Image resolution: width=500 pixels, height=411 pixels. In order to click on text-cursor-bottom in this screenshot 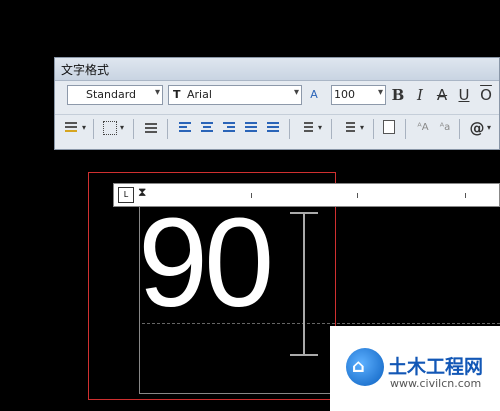, I will do `click(304, 355)`.